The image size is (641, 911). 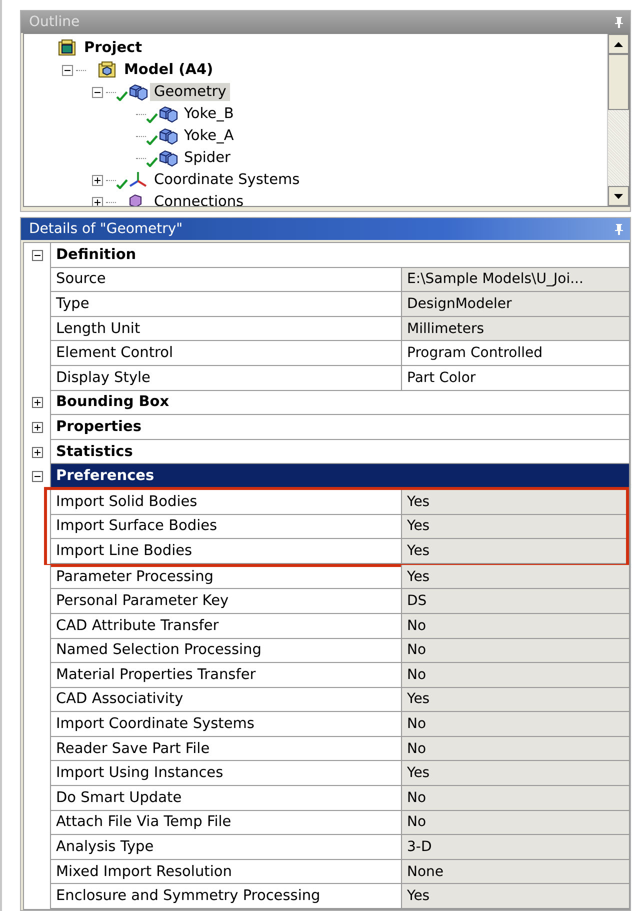 What do you see at coordinates (515, 328) in the screenshot?
I see `property-value: Millimeters` at bounding box center [515, 328].